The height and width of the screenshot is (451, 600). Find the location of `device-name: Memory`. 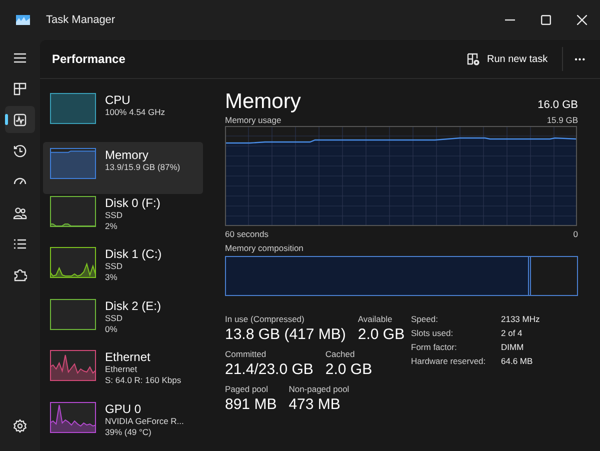

device-name: Memory is located at coordinates (127, 155).